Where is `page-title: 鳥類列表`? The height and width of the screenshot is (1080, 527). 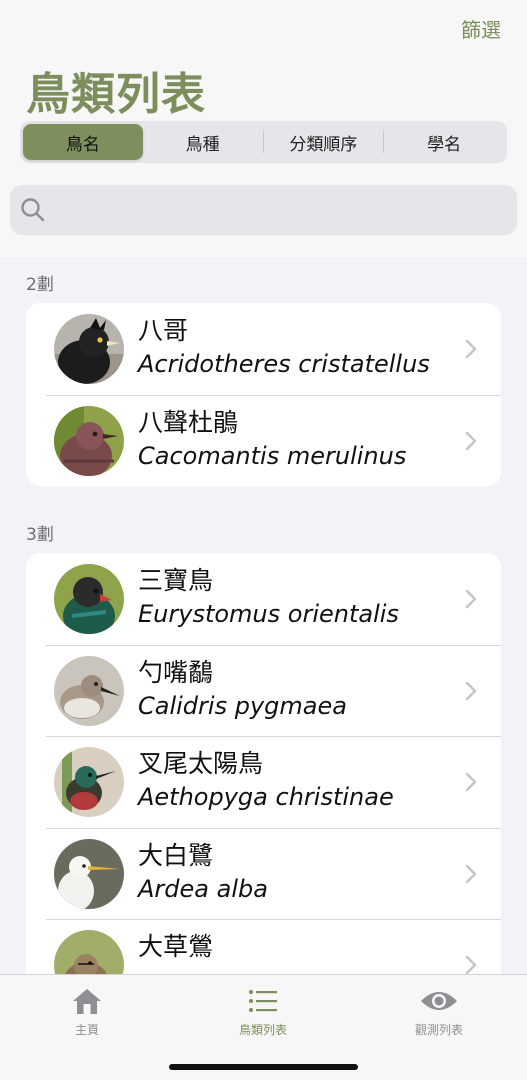 page-title: 鳥類列表 is located at coordinates (116, 94).